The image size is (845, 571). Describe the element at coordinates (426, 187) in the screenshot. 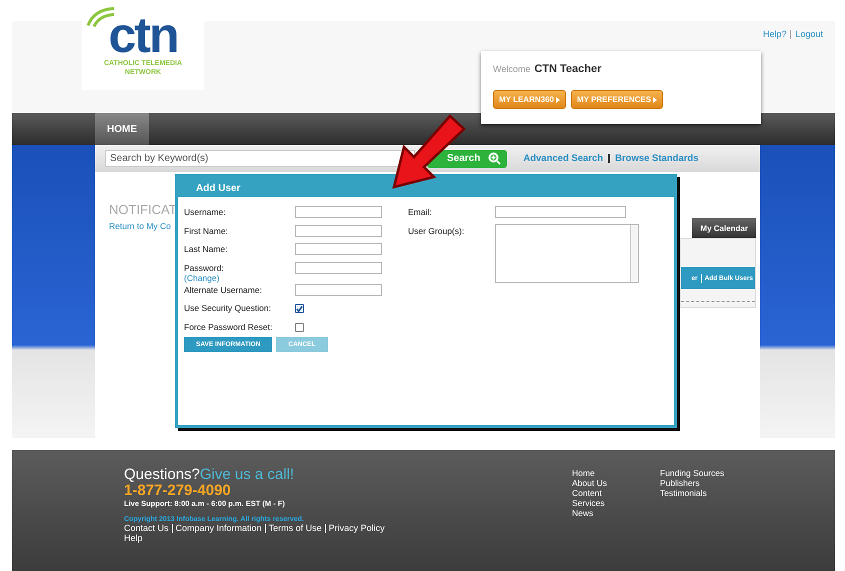

I see `dialog-title: Add User` at that location.